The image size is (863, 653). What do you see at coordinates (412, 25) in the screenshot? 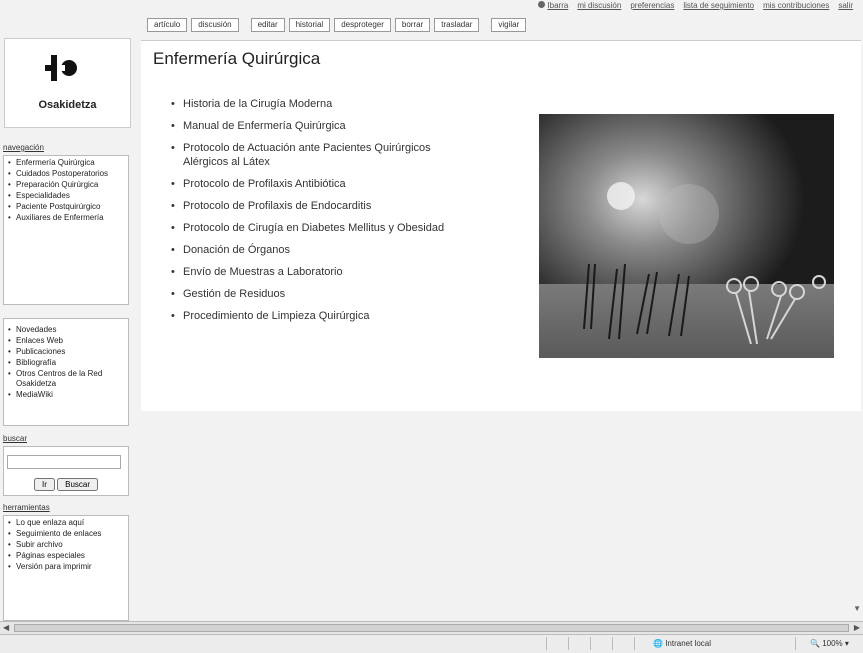
I see `tab-delete: borrar` at bounding box center [412, 25].